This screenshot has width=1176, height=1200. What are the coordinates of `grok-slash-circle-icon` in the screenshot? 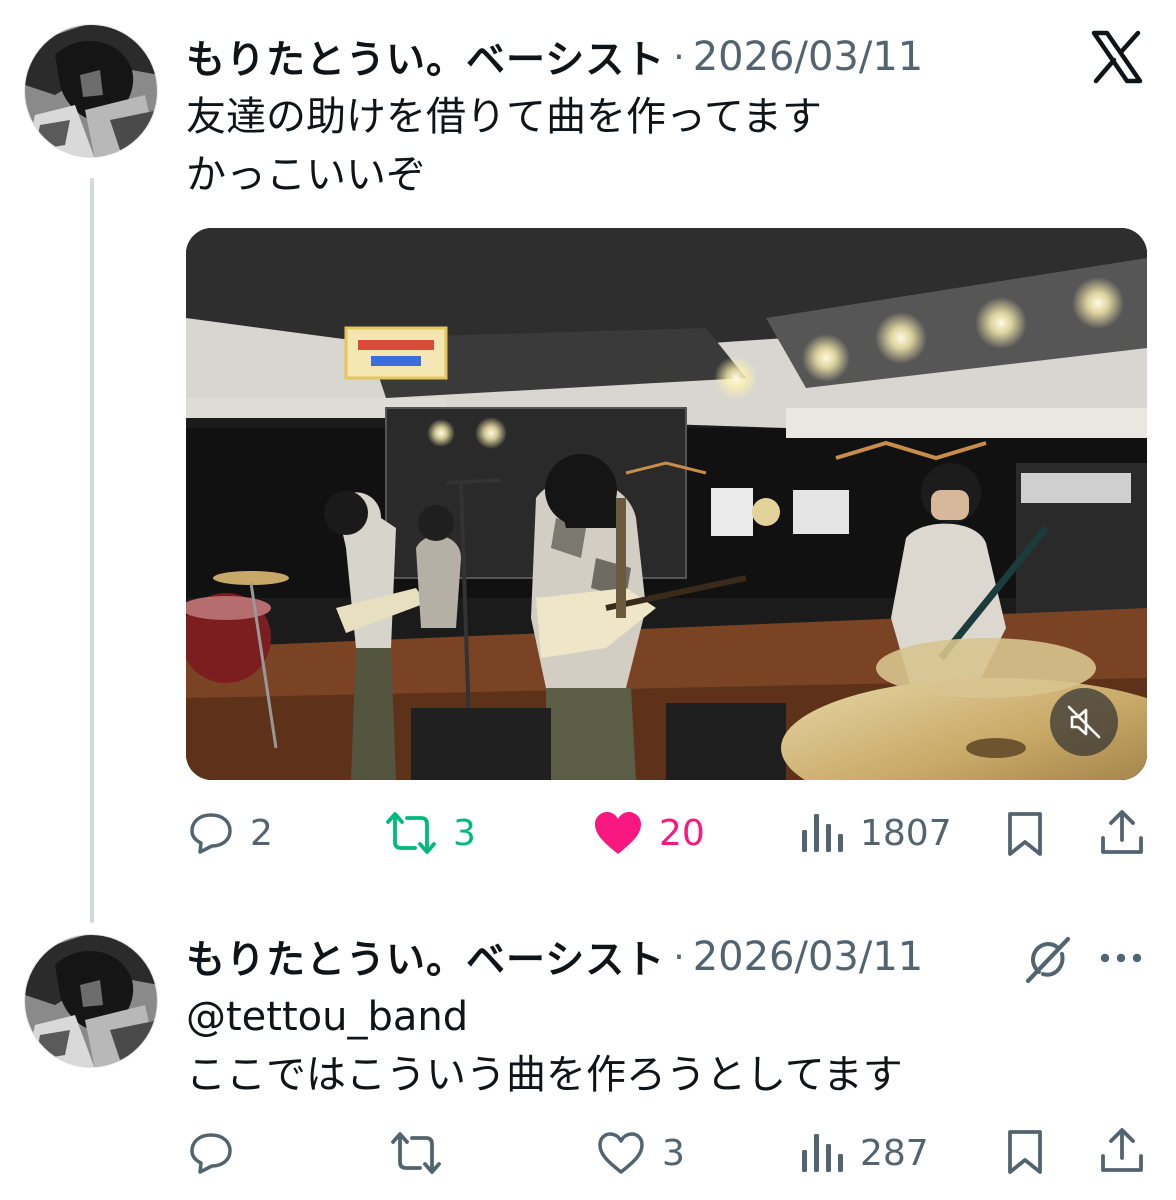 It's located at (1048, 960).